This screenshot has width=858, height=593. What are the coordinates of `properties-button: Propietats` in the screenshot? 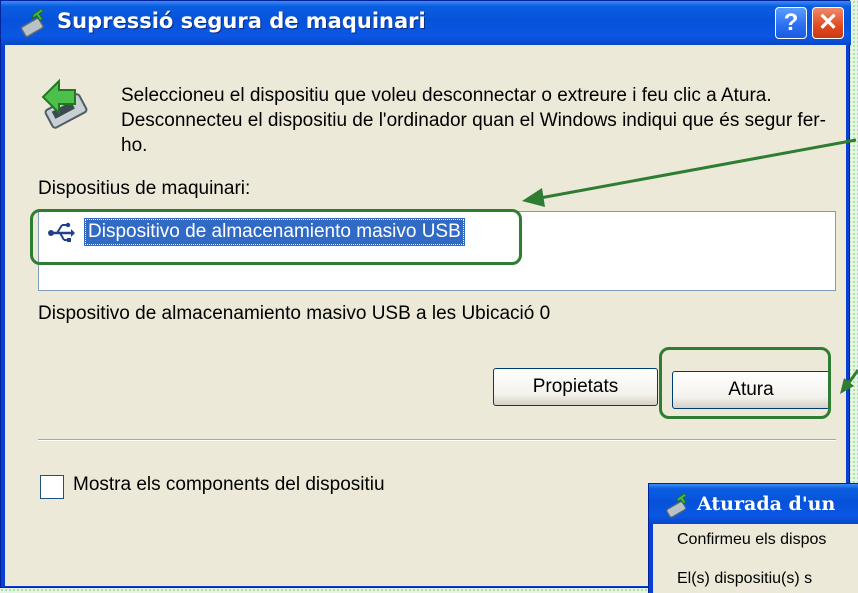 It's located at (575, 387).